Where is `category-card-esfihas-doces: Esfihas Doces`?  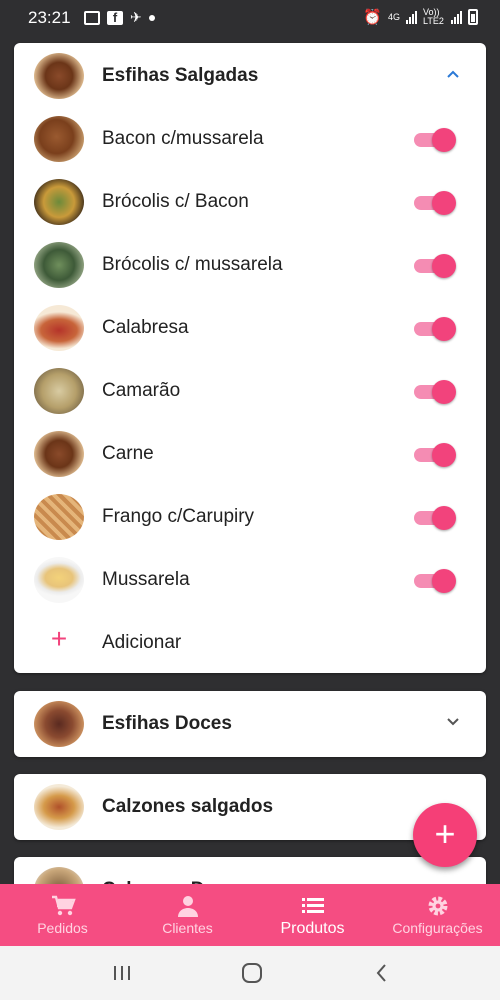 category-card-esfihas-doces: Esfihas Doces is located at coordinates (250, 724).